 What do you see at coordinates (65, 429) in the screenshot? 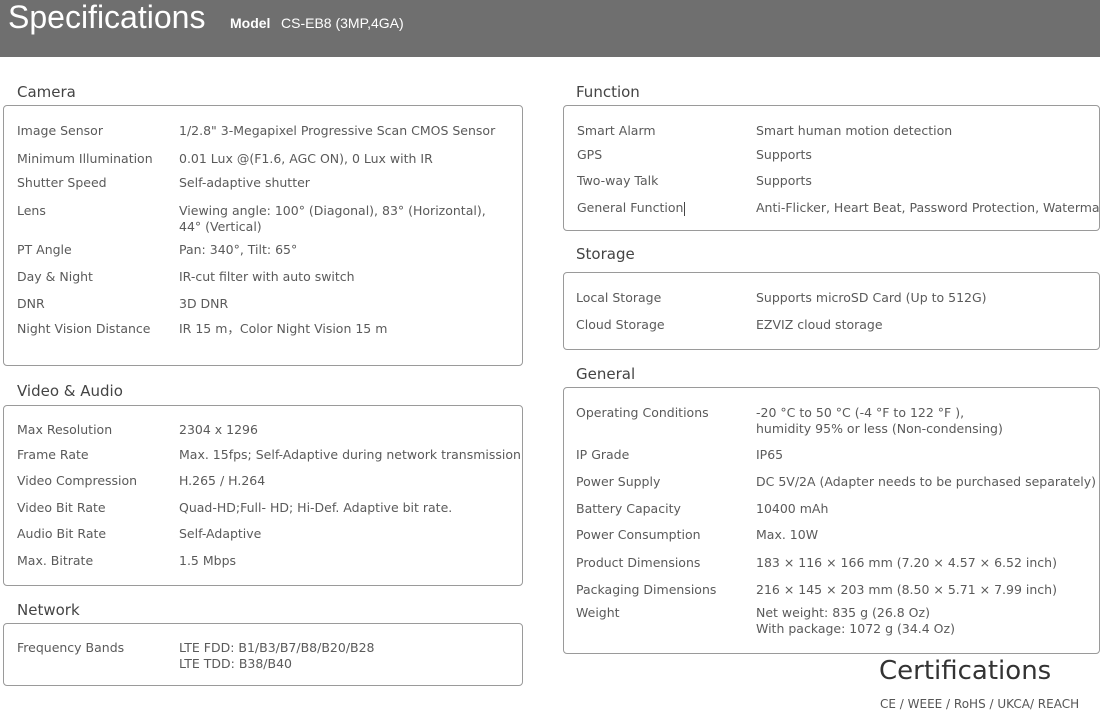
I see `spec-label: Max Resolution` at bounding box center [65, 429].